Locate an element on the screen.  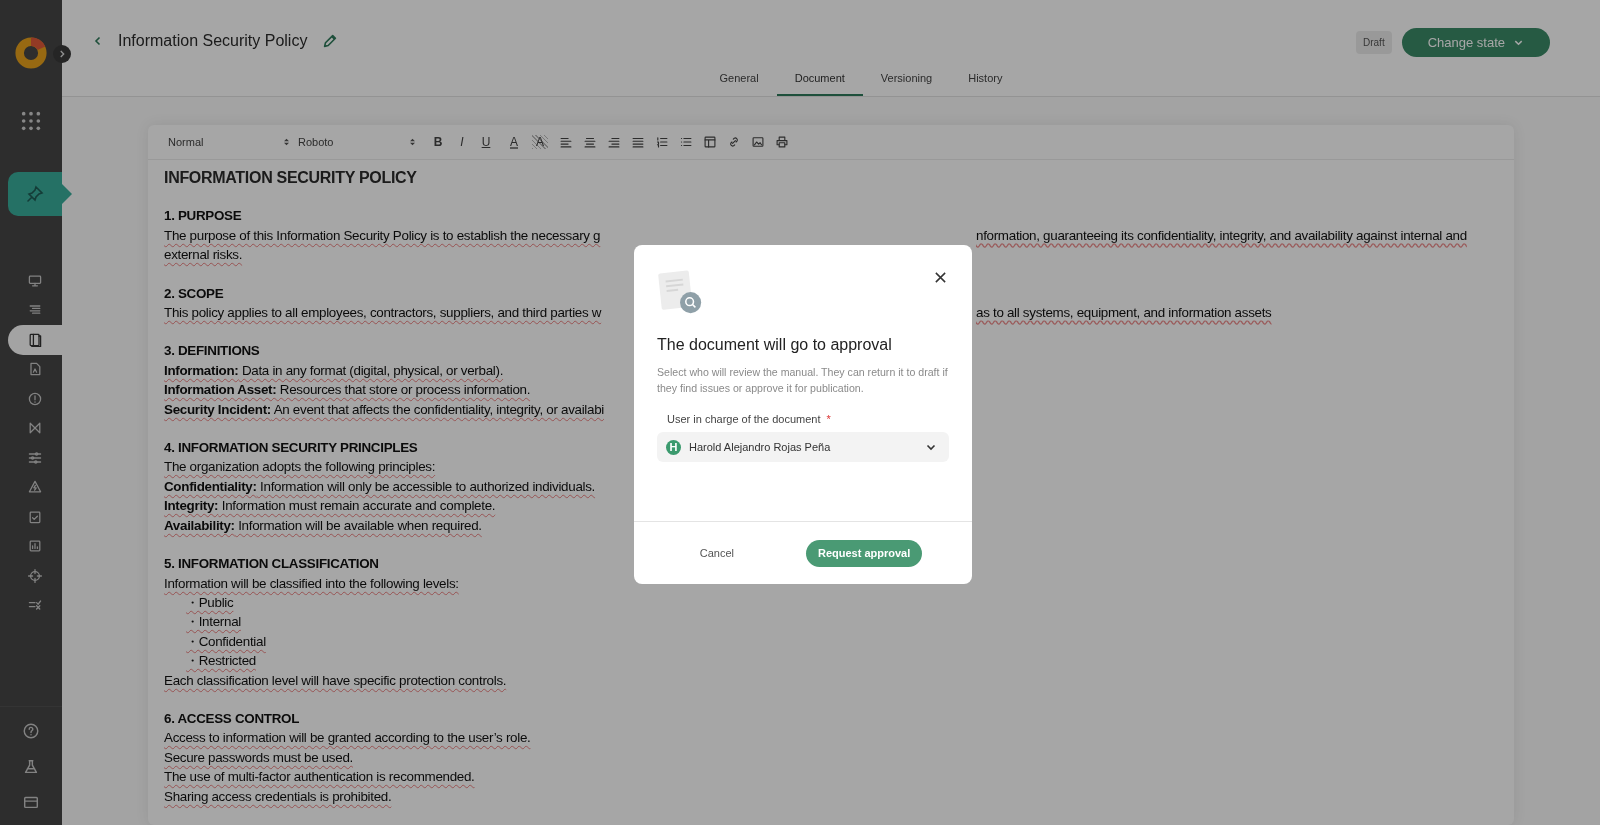
justify-icon is located at coordinates (638, 142).